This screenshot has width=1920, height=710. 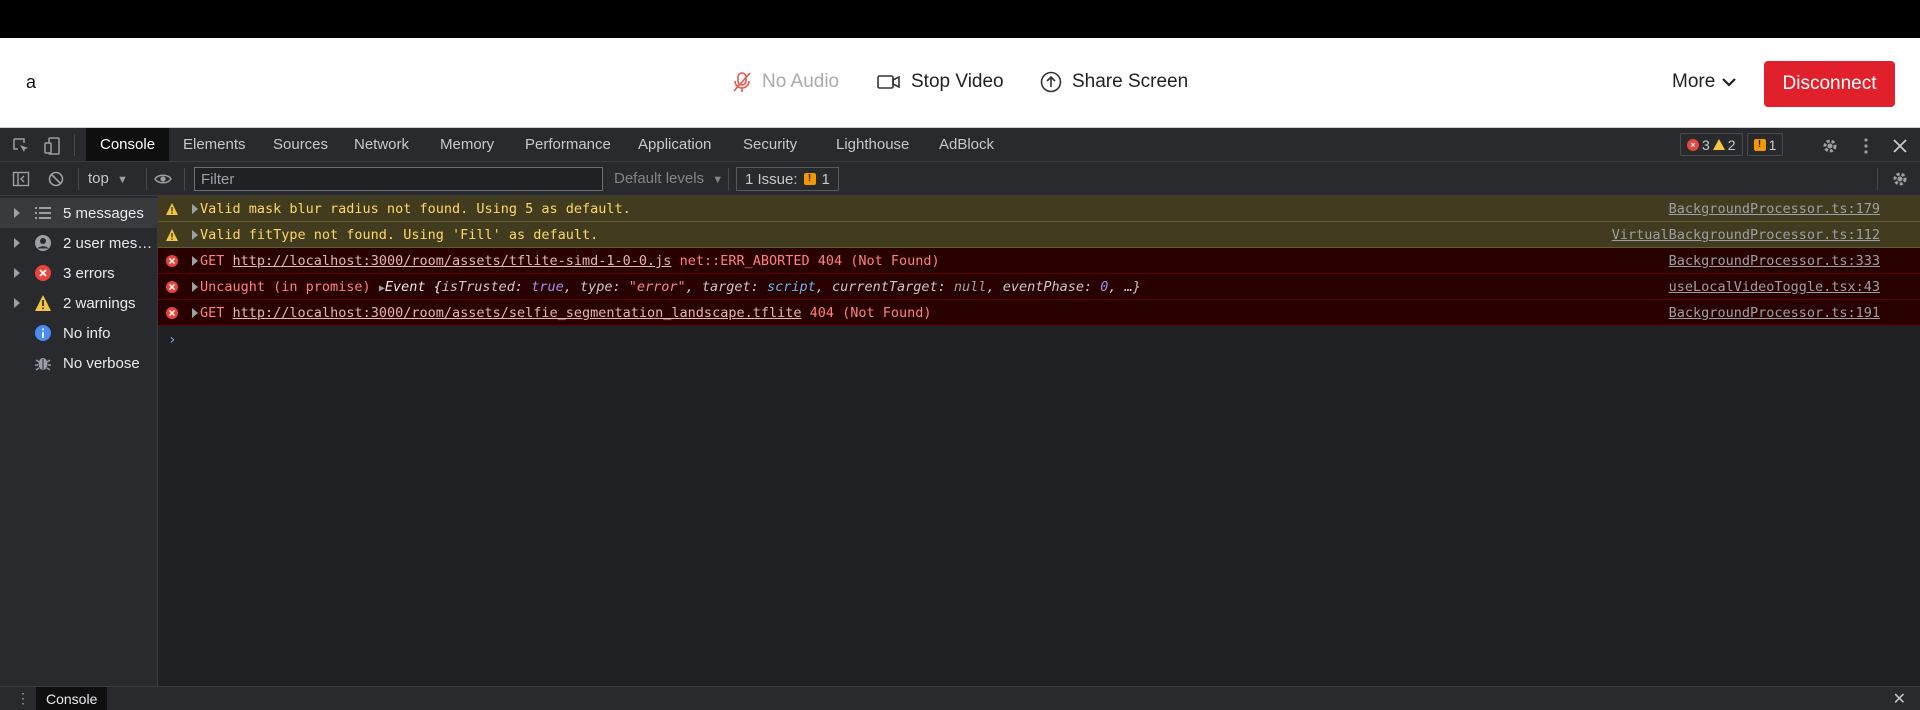 What do you see at coordinates (880, 287) in the screenshot?
I see `prop-key: , currentTarget:` at bounding box center [880, 287].